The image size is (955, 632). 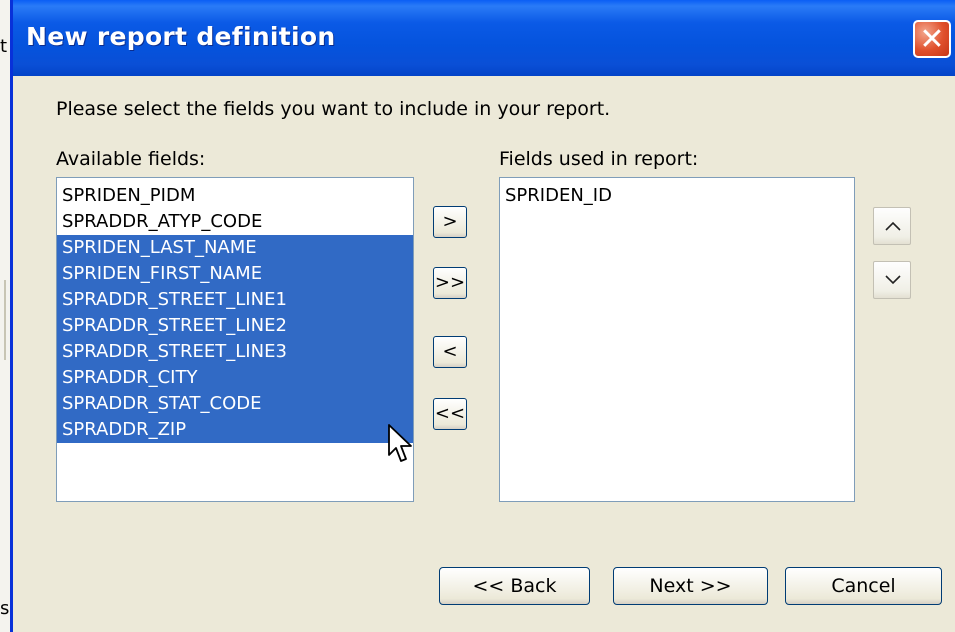 I want to click on list-item: SPRIDEN_ID, so click(x=677, y=196).